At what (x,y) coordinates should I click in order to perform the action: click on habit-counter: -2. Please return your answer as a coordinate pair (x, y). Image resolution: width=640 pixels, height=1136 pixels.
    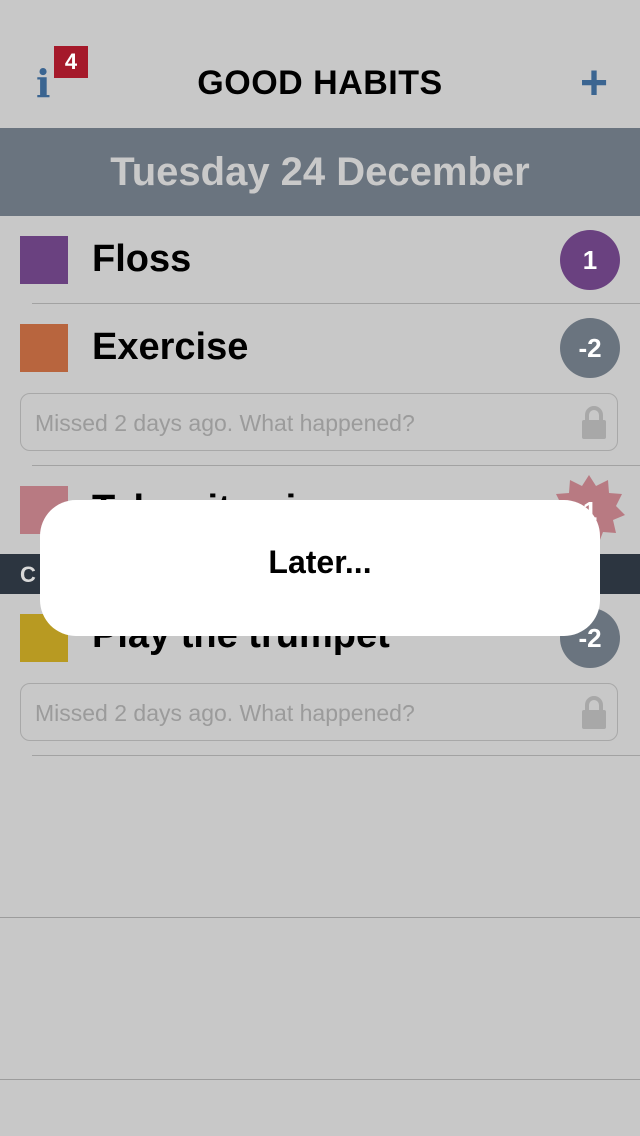
    Looking at the image, I should click on (590, 348).